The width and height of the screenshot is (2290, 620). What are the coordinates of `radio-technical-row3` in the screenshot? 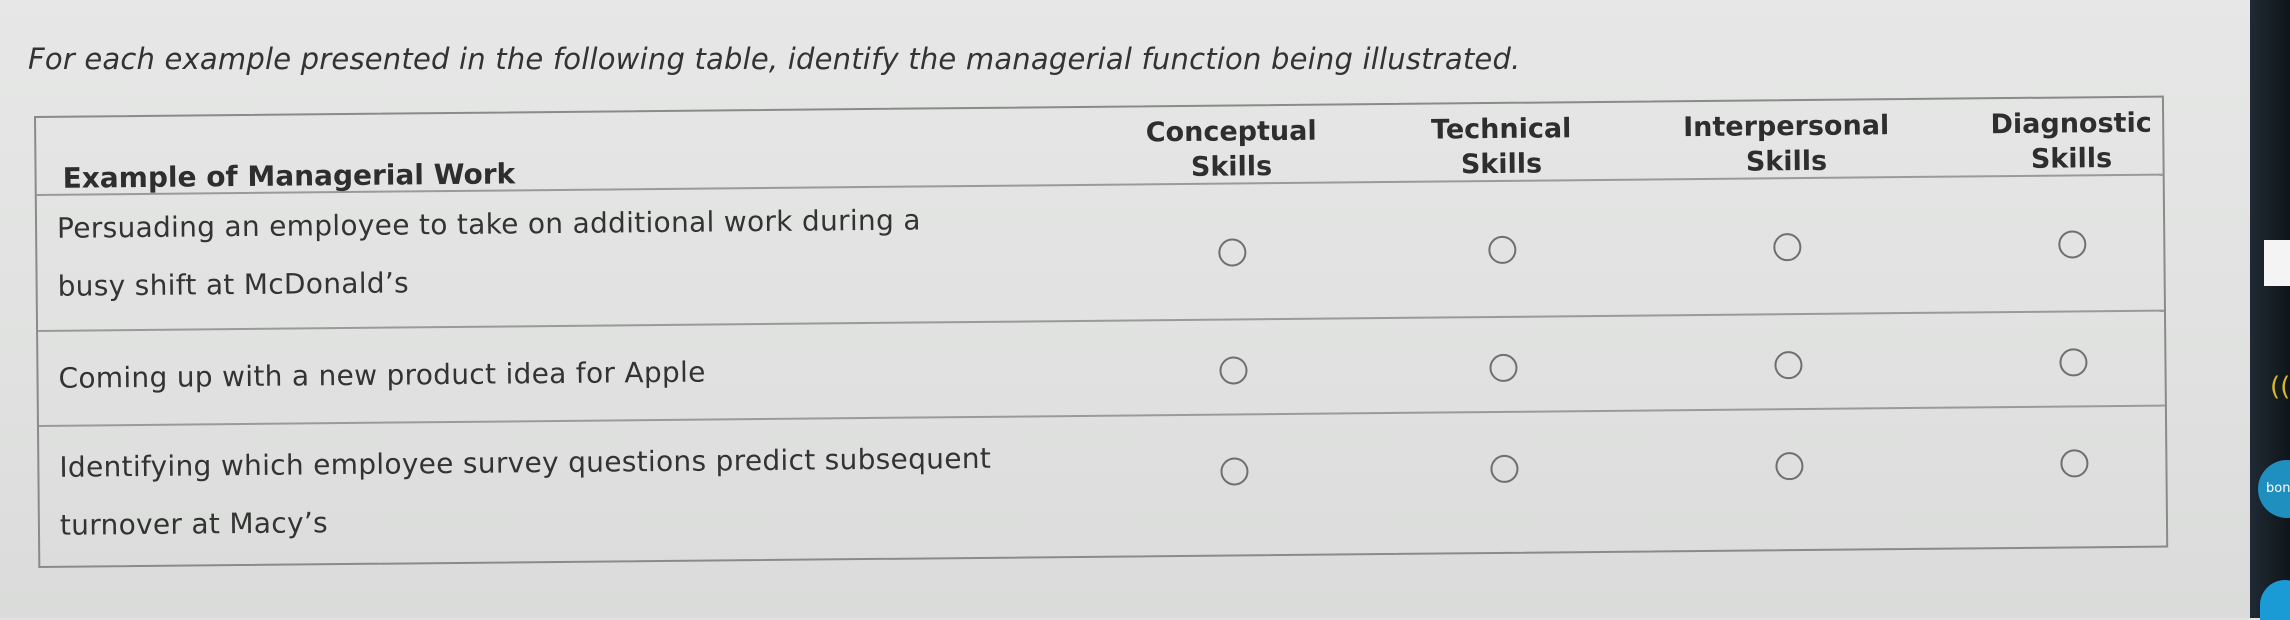 It's located at (1504, 469).